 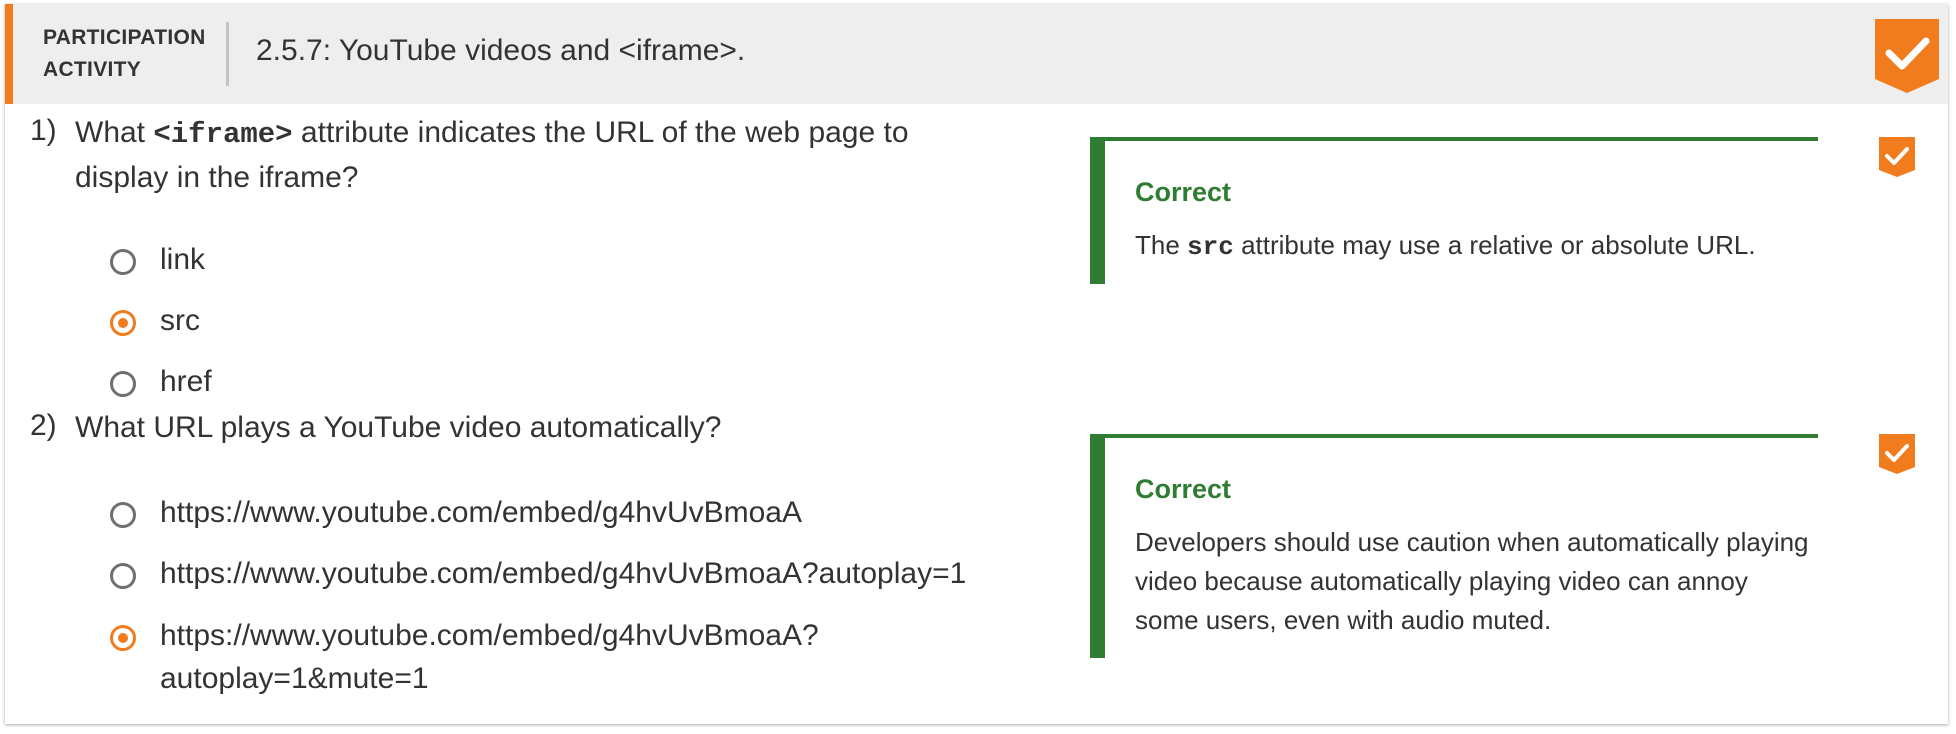 What do you see at coordinates (124, 53) in the screenshot?
I see `activity-type-label: PARTICIPATION ACTIVITY` at bounding box center [124, 53].